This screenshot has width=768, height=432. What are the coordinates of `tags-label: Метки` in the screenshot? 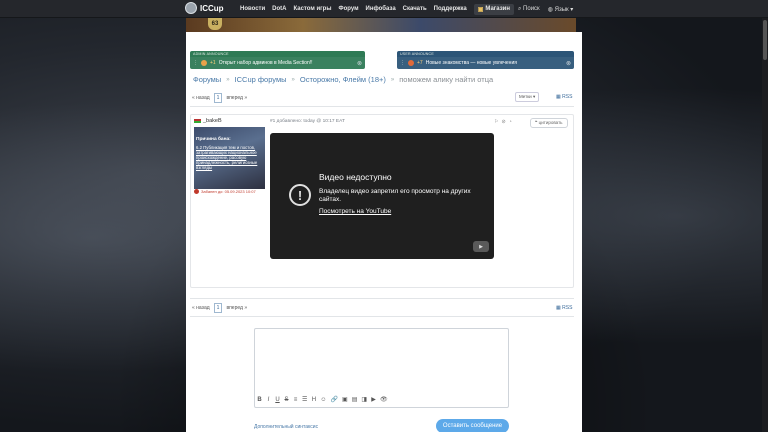 It's located at (525, 96).